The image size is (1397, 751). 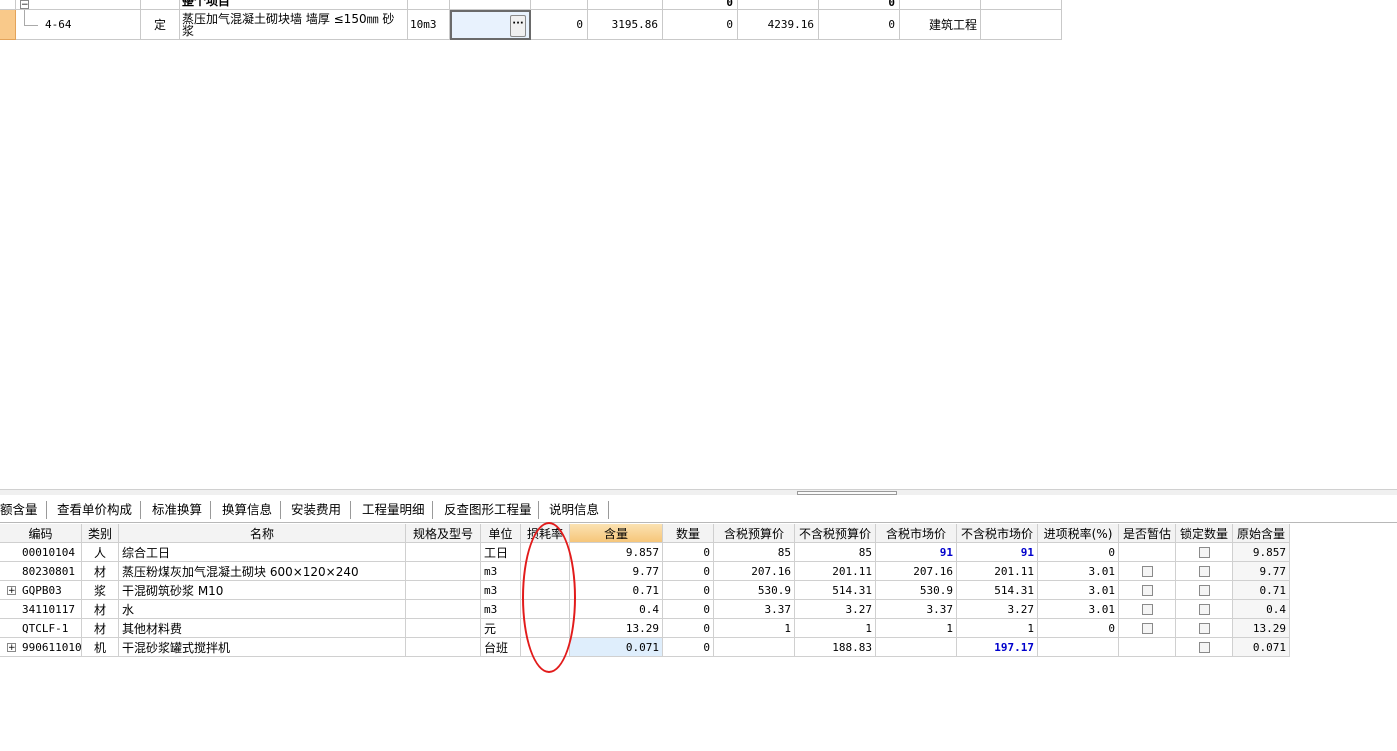 I want to click on quota-unit: 10m3, so click(x=429, y=25).